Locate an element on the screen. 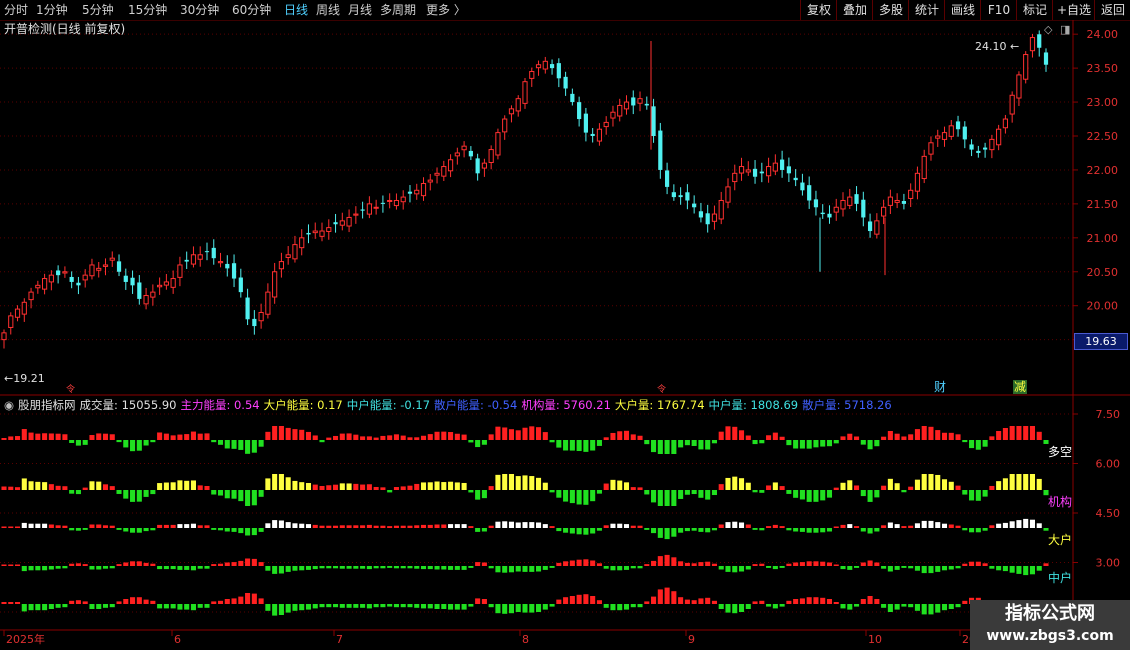 This screenshot has width=1130, height=650. price-label: 21.50 is located at coordinates (1103, 204).